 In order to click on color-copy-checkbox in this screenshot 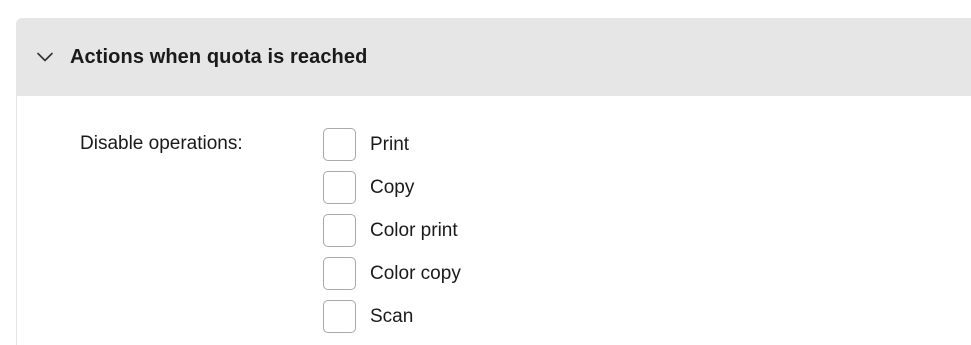, I will do `click(339, 273)`.